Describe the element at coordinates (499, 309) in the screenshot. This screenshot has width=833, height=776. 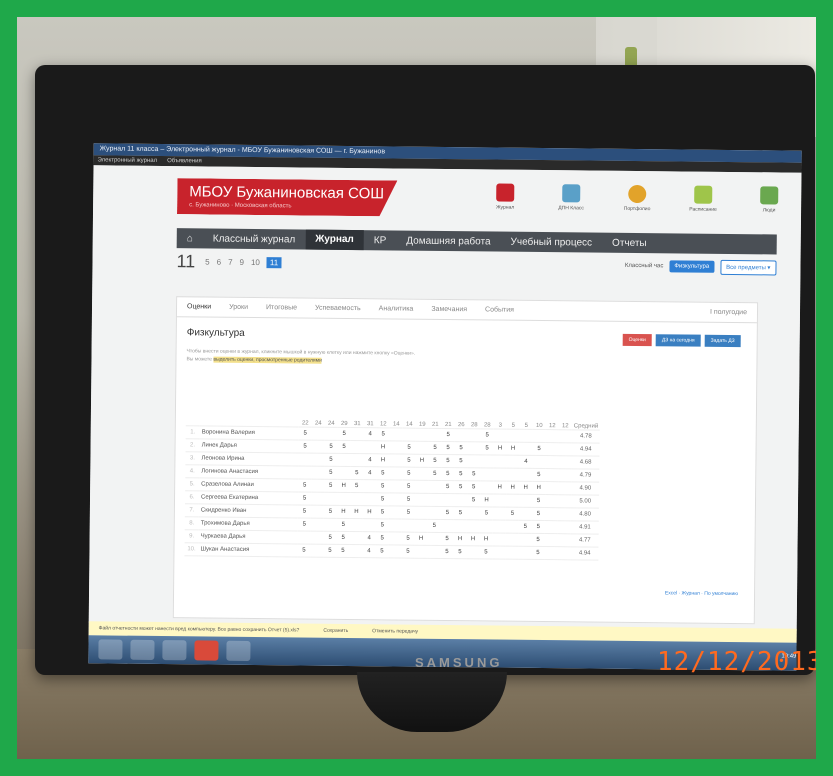
I see `tab-events: События` at that location.